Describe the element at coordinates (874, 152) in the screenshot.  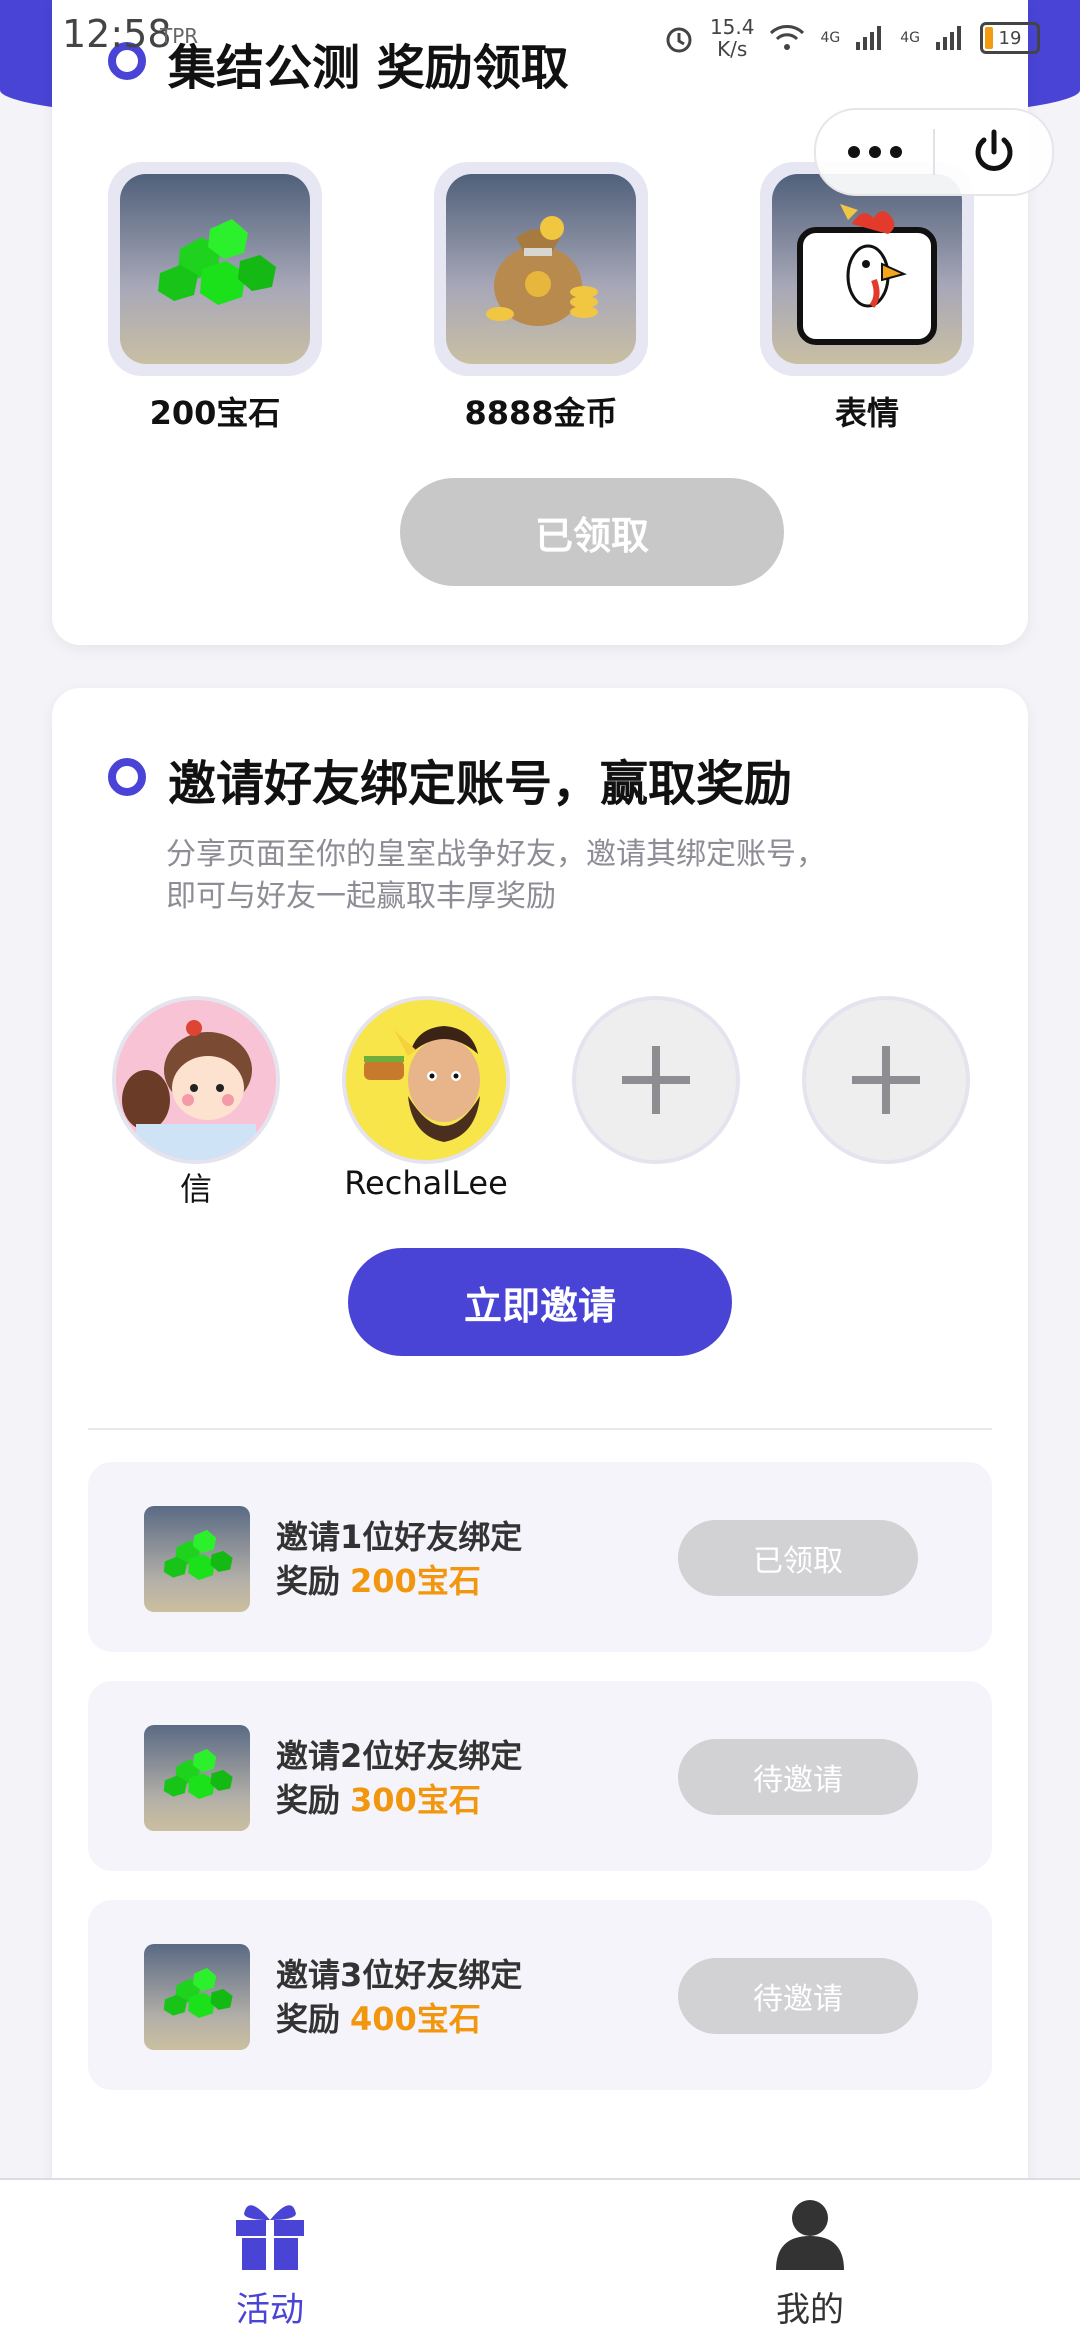
I see `more-dots-icon` at that location.